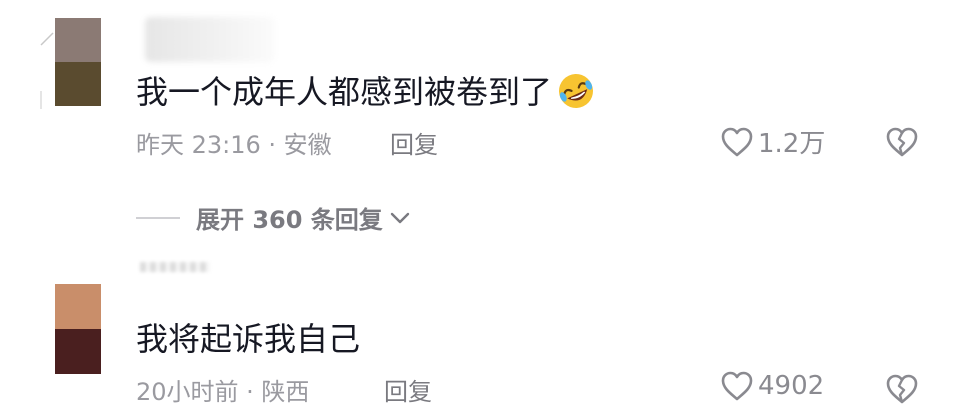  I want to click on divider, so click(158, 217).